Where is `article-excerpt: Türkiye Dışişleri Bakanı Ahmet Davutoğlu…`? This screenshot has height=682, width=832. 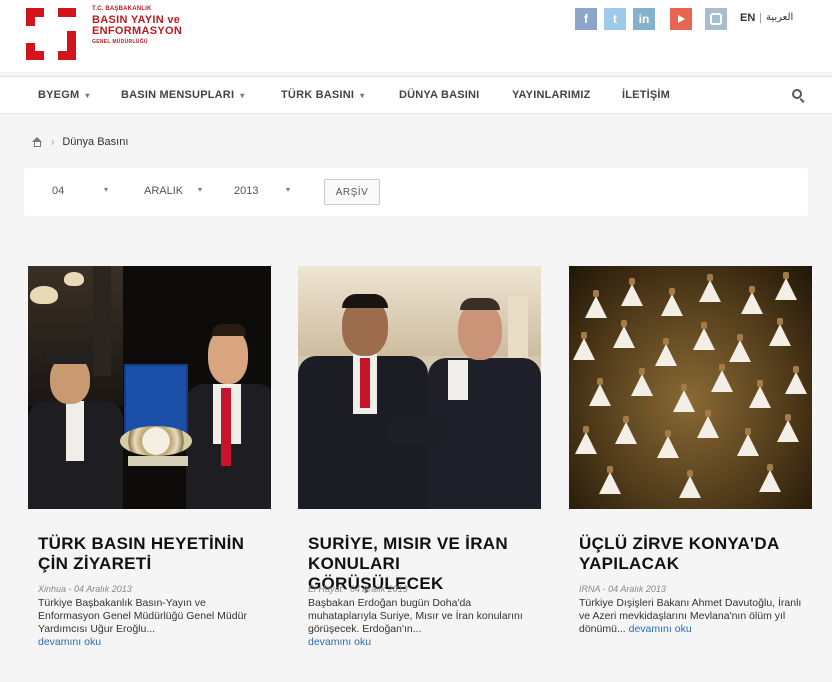
article-excerpt: Türkiye Dışişleri Bakanı Ahmet Davutoğlu… is located at coordinates (694, 616).